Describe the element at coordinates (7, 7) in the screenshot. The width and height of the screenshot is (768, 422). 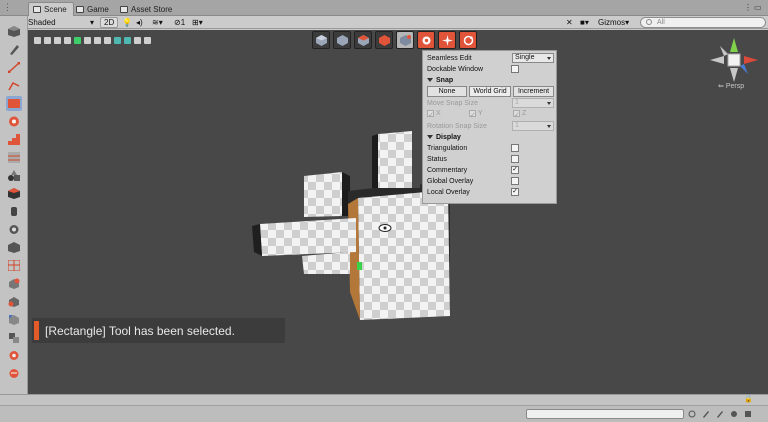
I see `drag-handle-icon: ⋮` at that location.